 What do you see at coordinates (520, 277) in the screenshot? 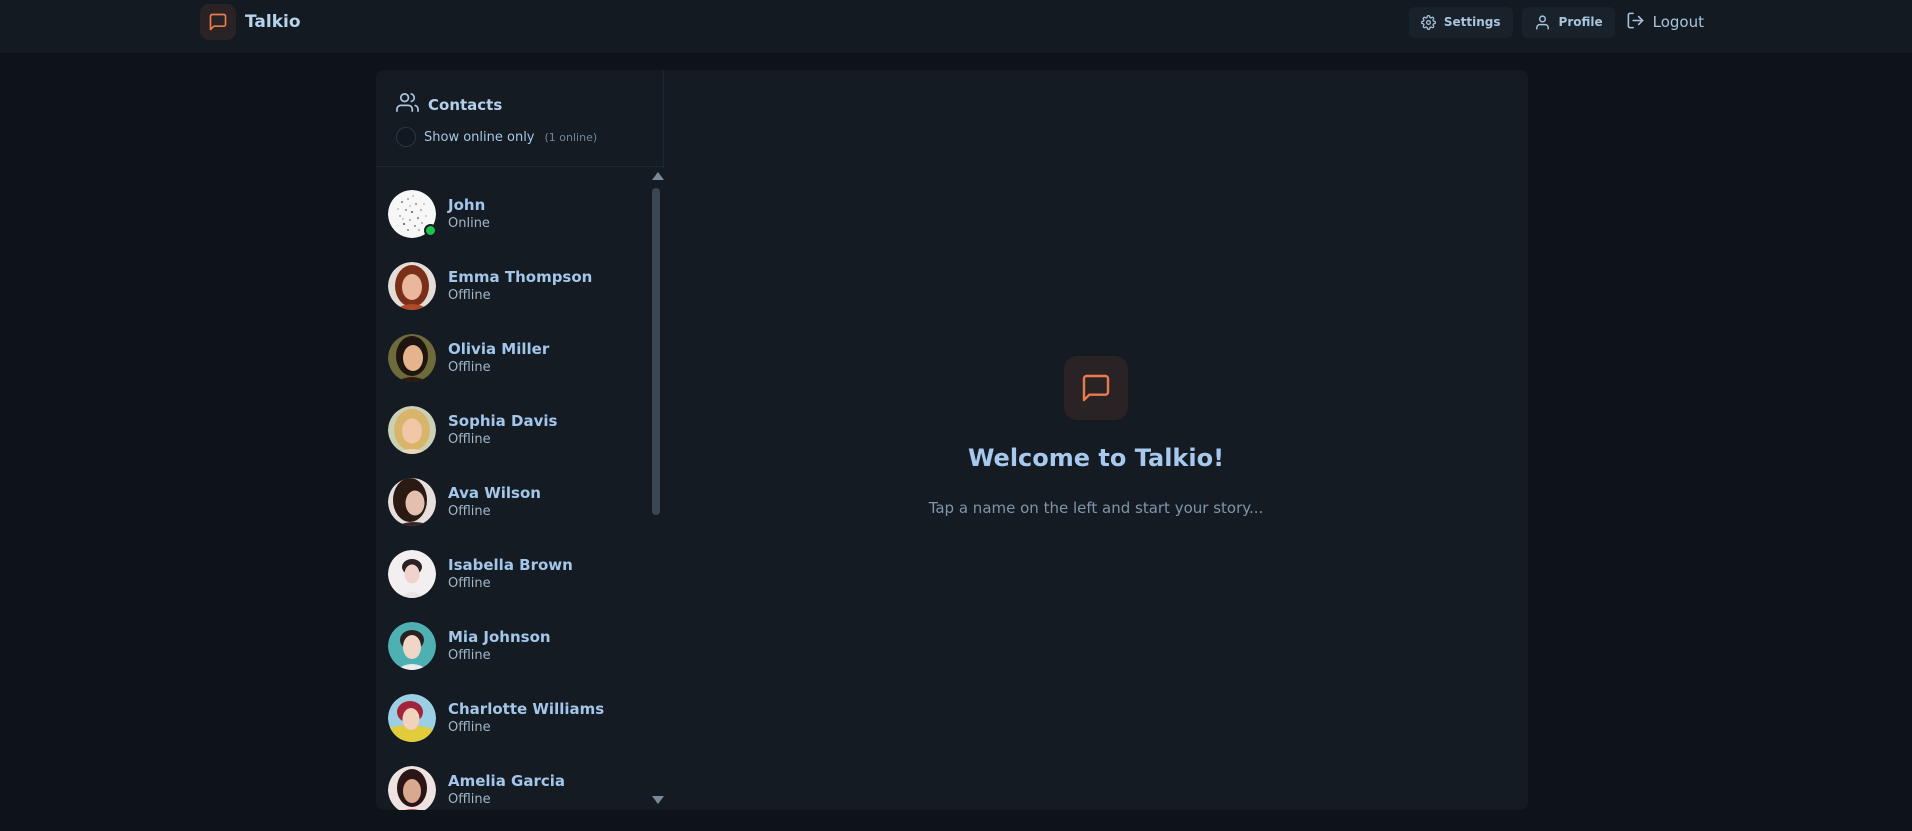
I see `contact-name: Emma Thompson` at bounding box center [520, 277].